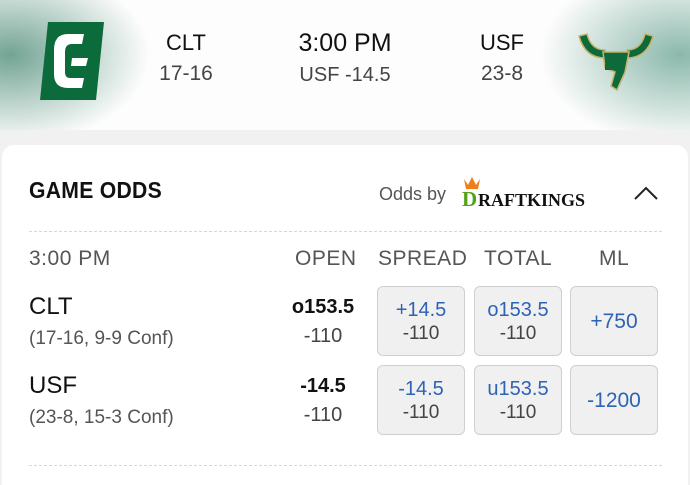 The image size is (690, 485). What do you see at coordinates (531, 200) in the screenshot?
I see `draftkings-wordmark: RAFTKINGS` at bounding box center [531, 200].